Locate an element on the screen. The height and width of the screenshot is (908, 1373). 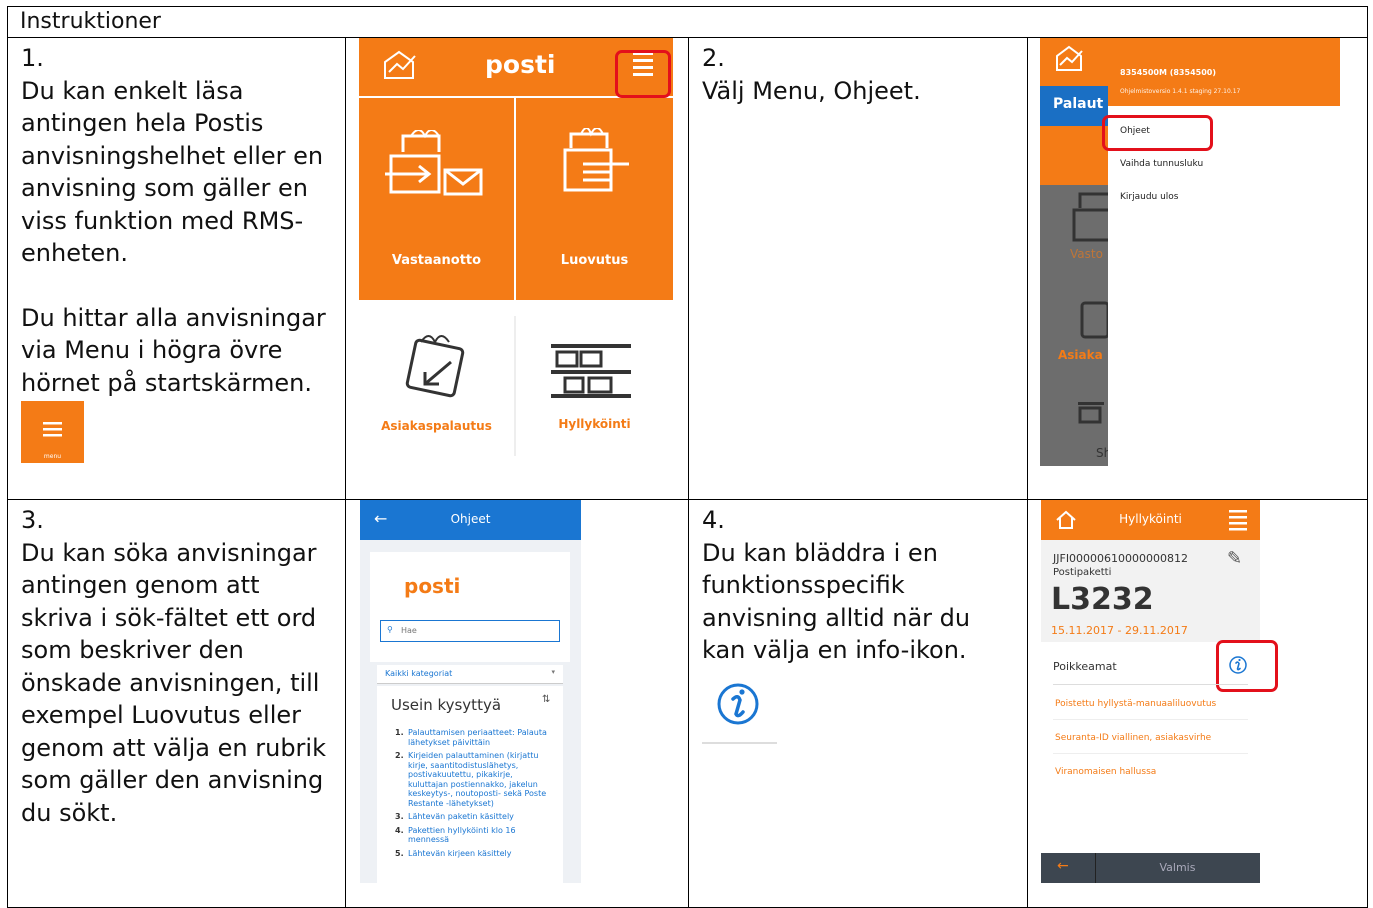
version-text: Ohjelmistoversio 1.4.1 staging 27.10.17 is located at coordinates (1180, 91).